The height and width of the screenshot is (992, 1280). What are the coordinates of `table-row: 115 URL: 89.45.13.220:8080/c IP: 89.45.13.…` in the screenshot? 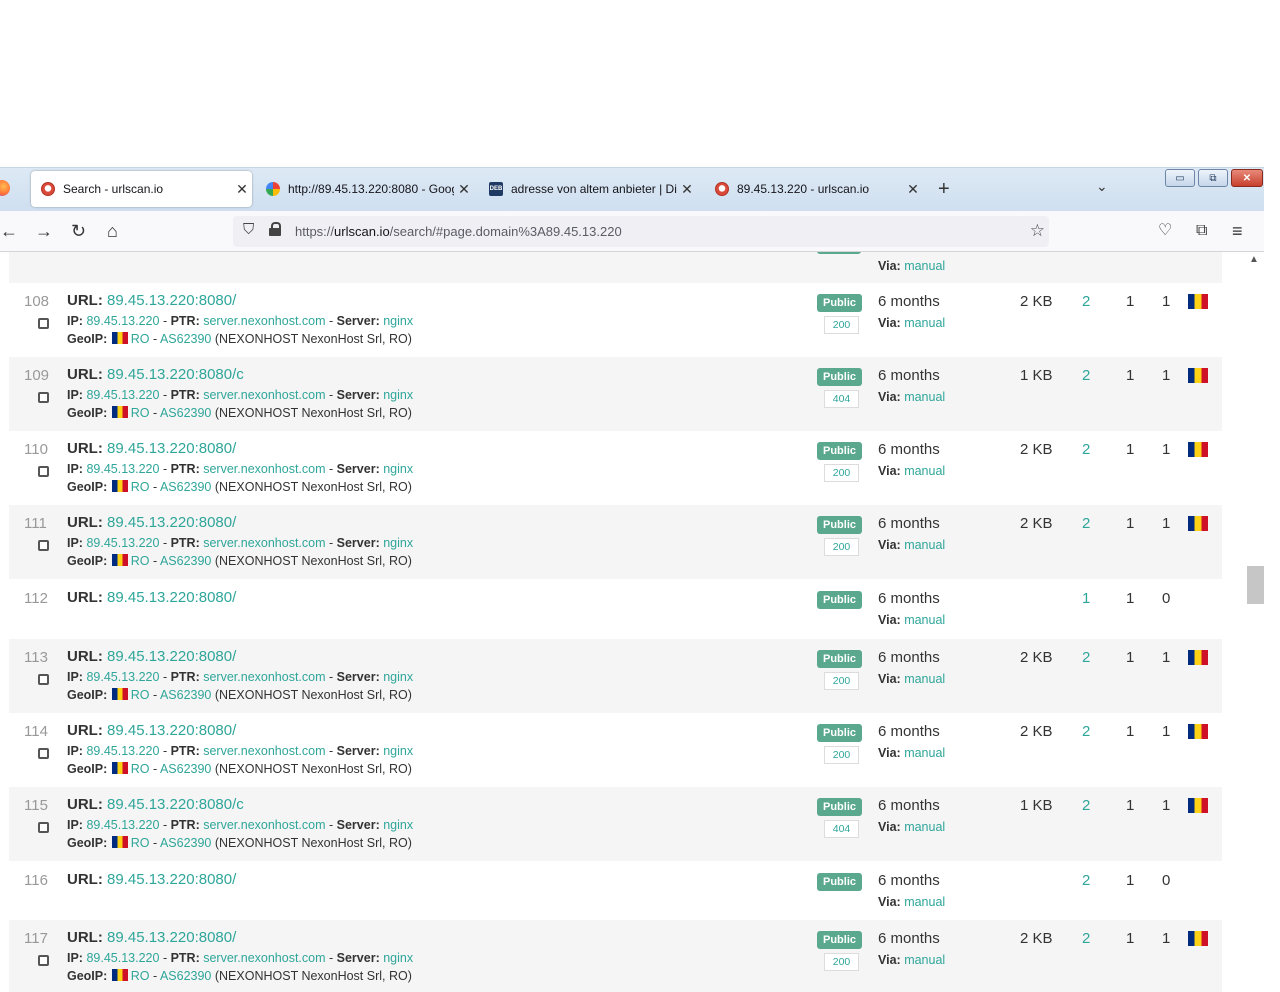 It's located at (615, 824).